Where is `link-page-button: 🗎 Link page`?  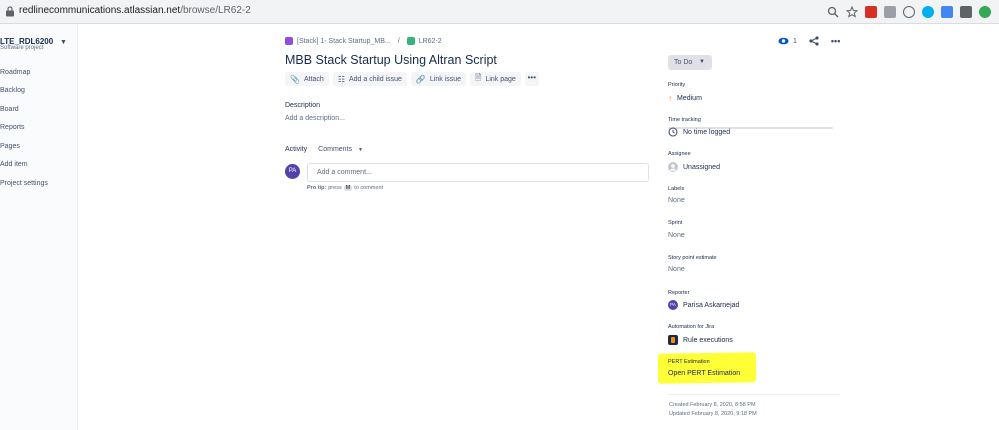
link-page-button: 🗎 Link page is located at coordinates (495, 79).